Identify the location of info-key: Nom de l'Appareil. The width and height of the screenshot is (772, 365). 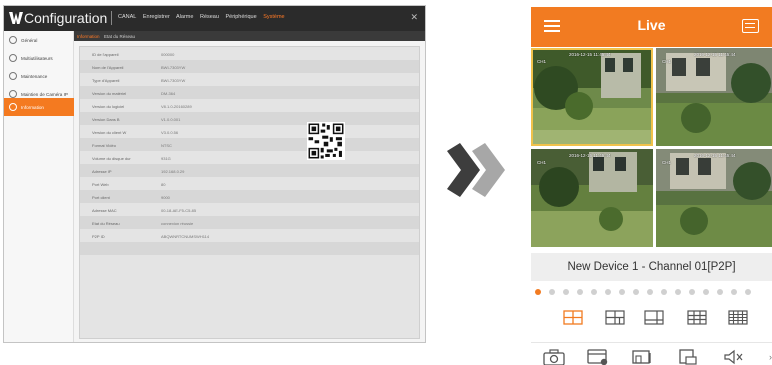
(108, 67).